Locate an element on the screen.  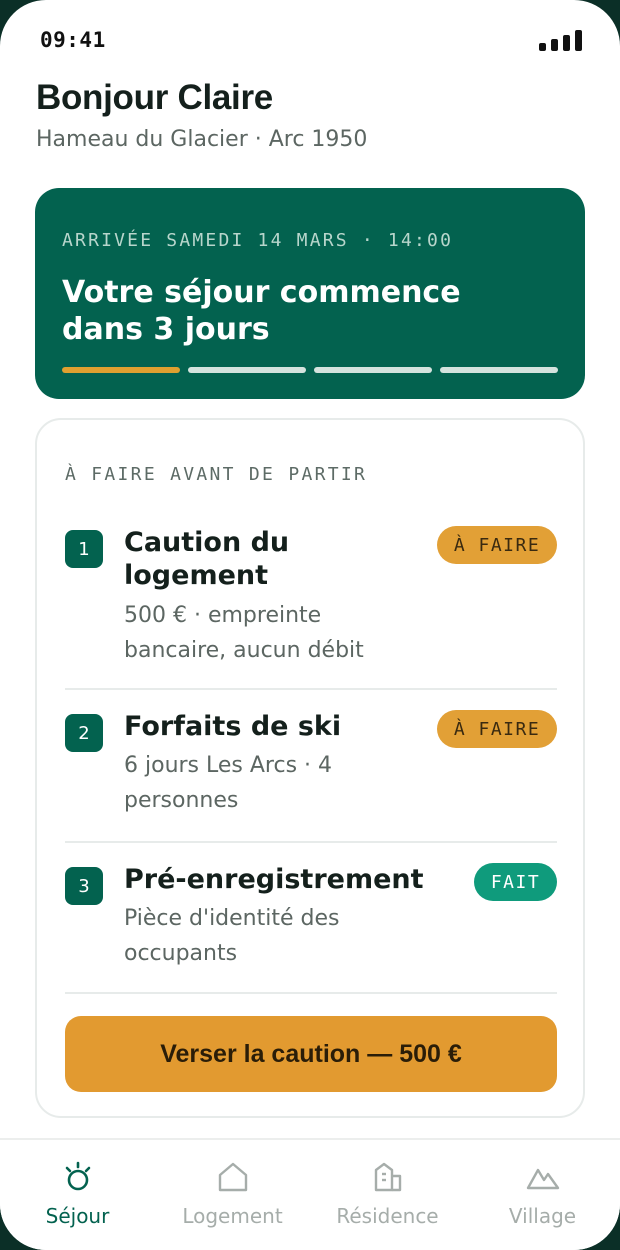
building-icon is located at coordinates (387, 1177).